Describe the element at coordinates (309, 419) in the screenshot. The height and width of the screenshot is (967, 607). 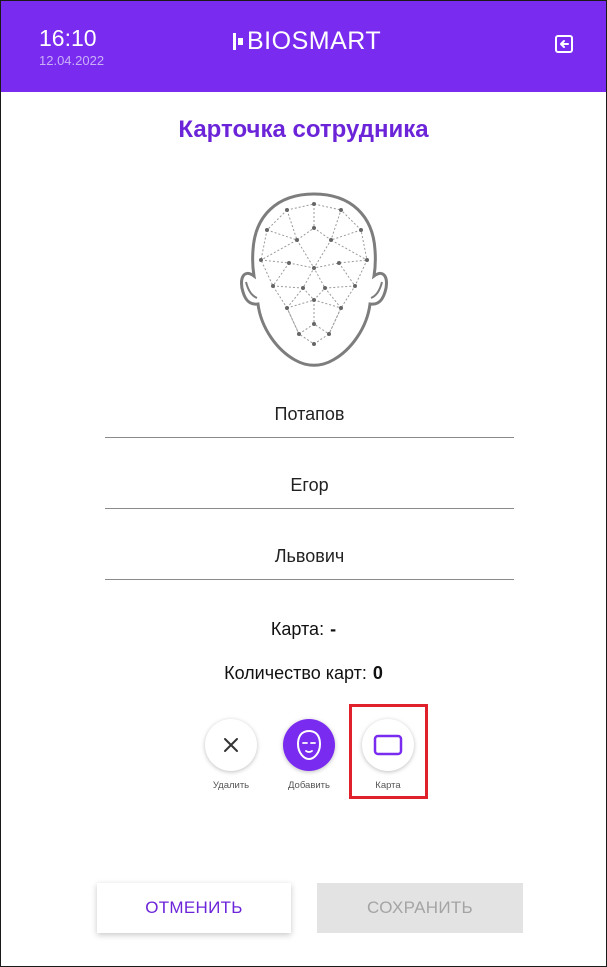
I see `last-name-field: Потапов` at that location.